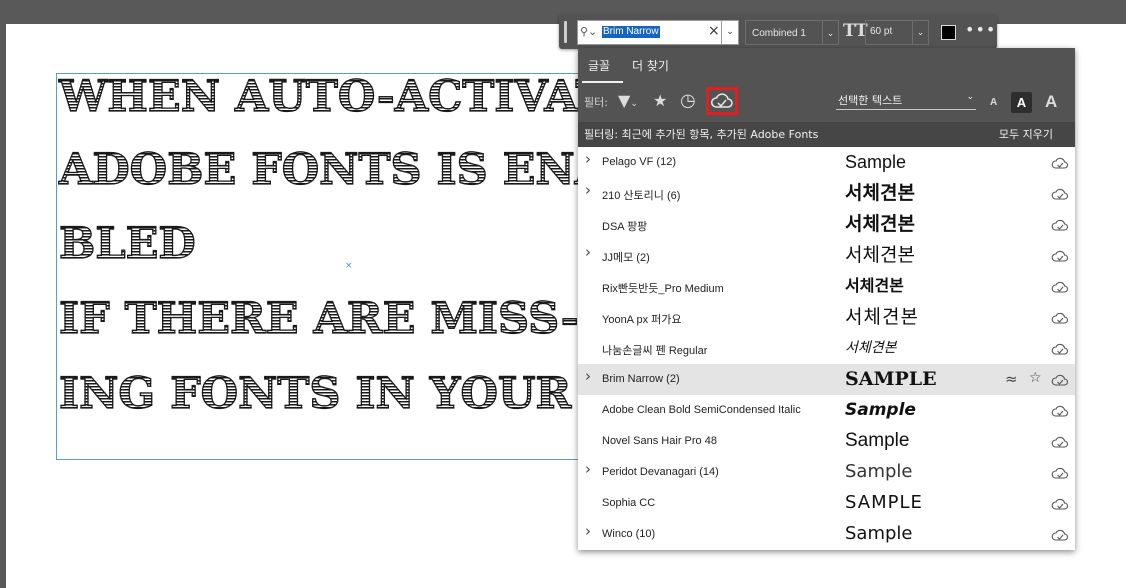 The image size is (1126, 588). What do you see at coordinates (948, 32) in the screenshot?
I see `fill-color-swatch` at bounding box center [948, 32].